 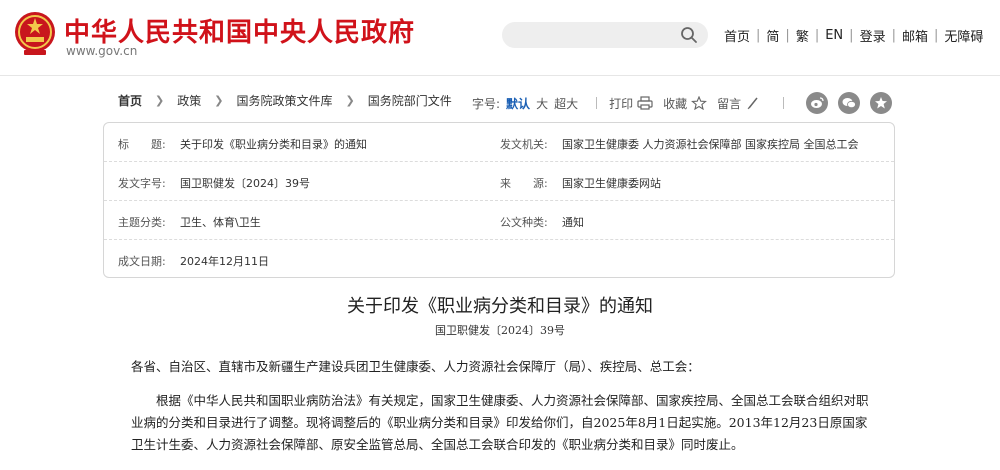 What do you see at coordinates (645, 103) in the screenshot?
I see `print-icon` at bounding box center [645, 103].